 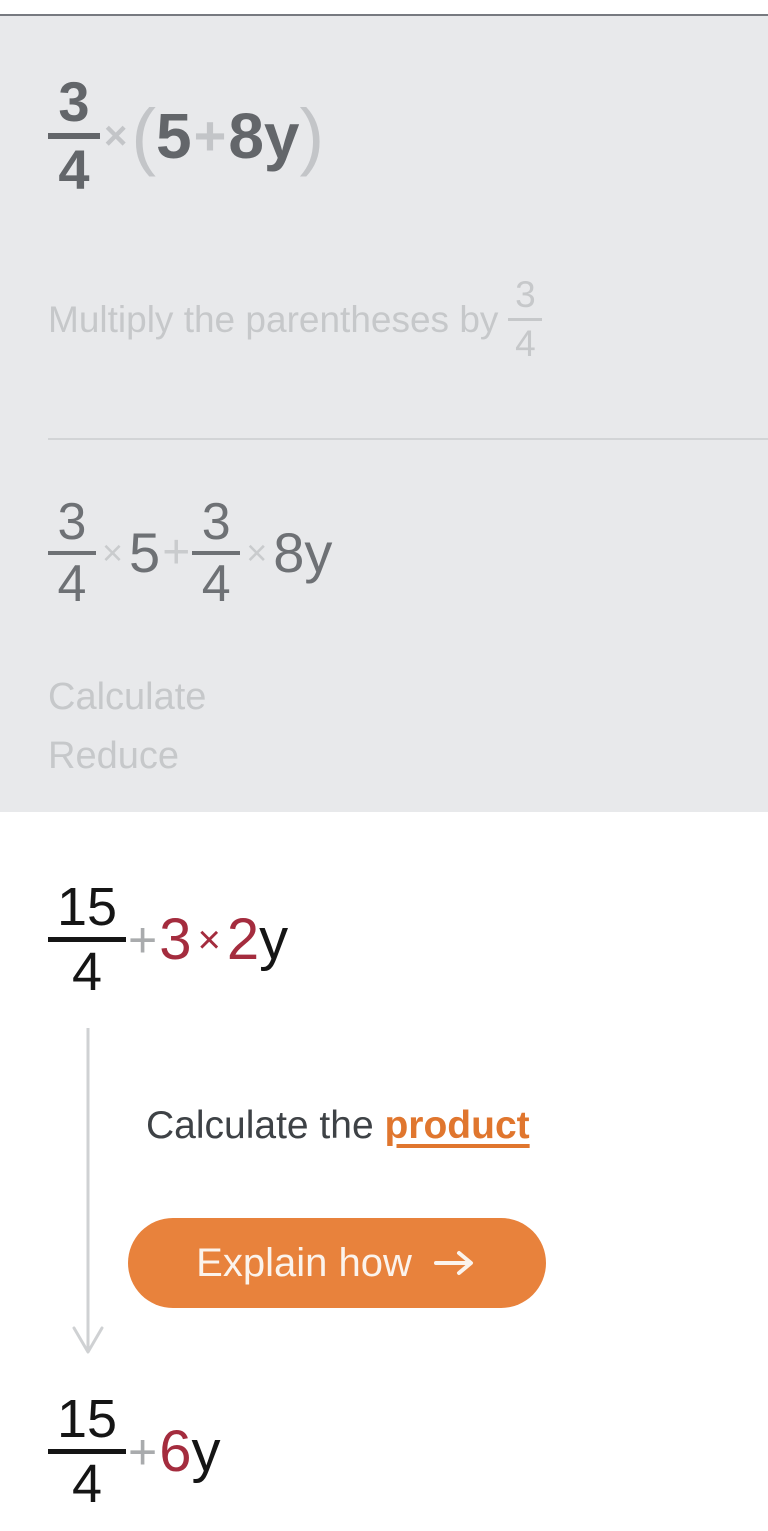 What do you see at coordinates (408, 439) in the screenshot?
I see `step-divider` at bounding box center [408, 439].